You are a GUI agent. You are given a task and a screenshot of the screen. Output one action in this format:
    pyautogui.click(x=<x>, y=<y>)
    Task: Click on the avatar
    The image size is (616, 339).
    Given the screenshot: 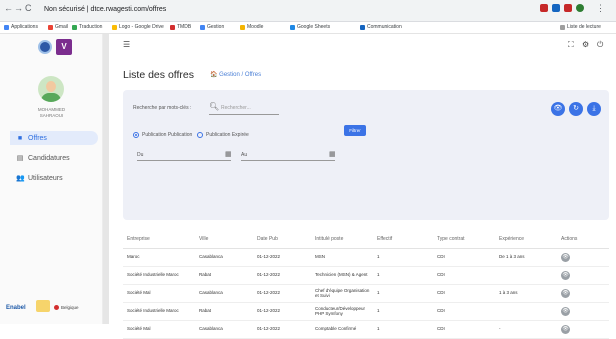 What is the action you would take?
    pyautogui.click(x=51, y=89)
    